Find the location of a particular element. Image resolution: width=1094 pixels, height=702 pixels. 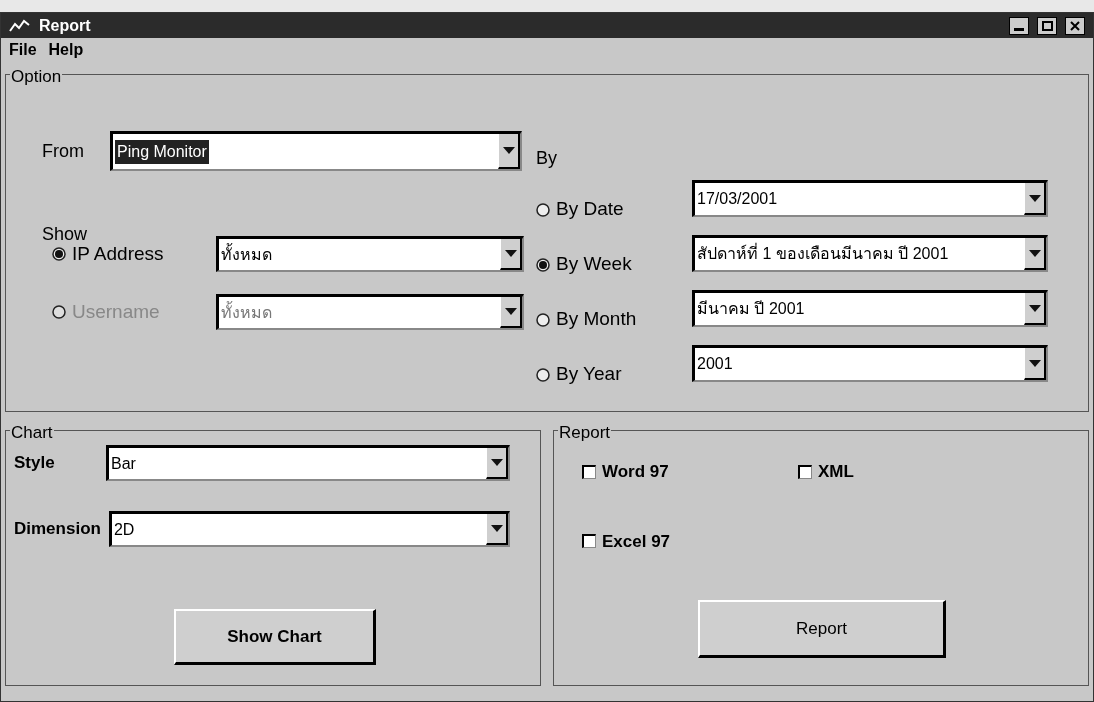

by-label: By is located at coordinates (547, 158).